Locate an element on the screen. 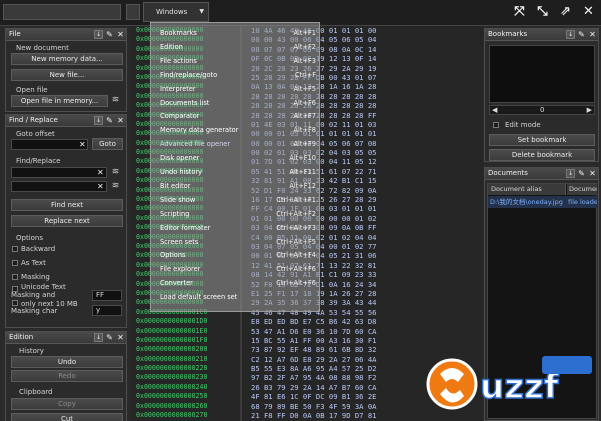 The height and width of the screenshot is (421, 601). offset-row: 0x00000000000001E0 is located at coordinates (172, 330).